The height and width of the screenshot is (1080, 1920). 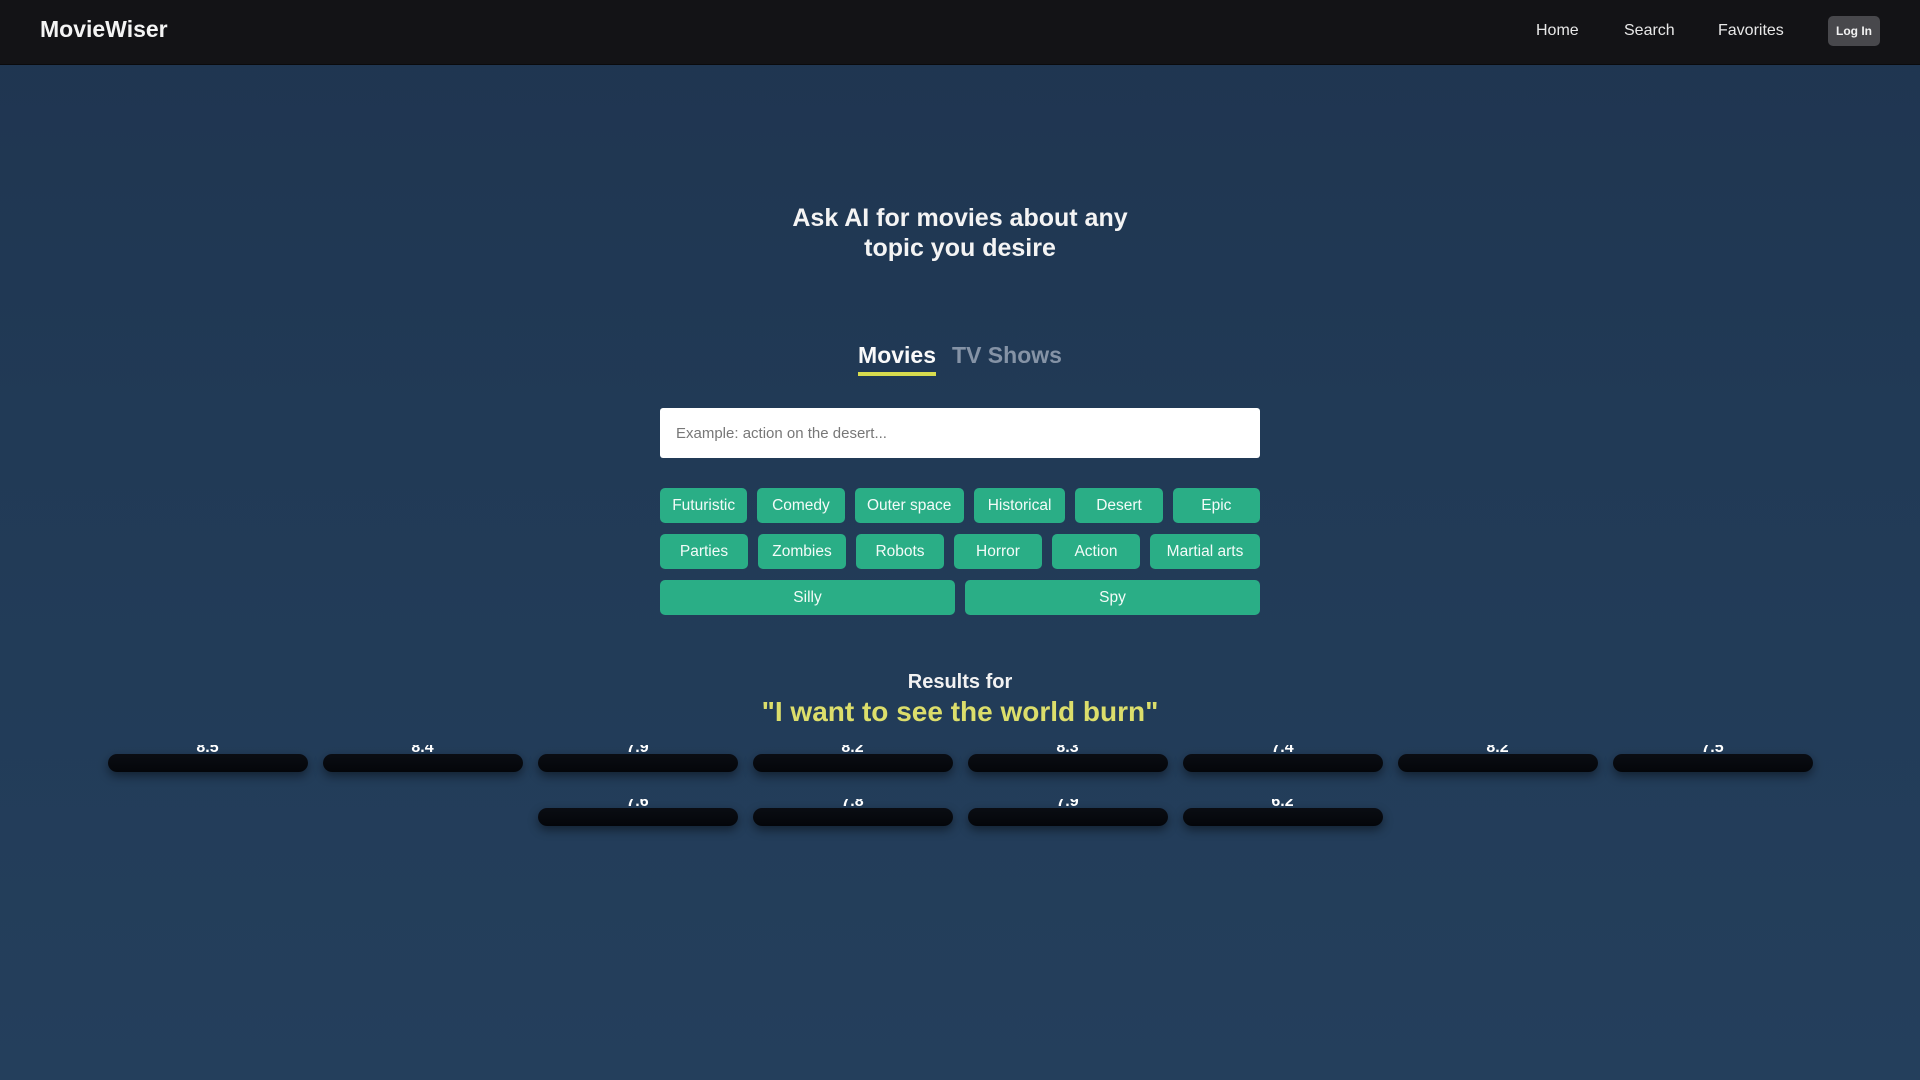 What do you see at coordinates (1282, 758) in the screenshot?
I see `movie-card: 7.4` at bounding box center [1282, 758].